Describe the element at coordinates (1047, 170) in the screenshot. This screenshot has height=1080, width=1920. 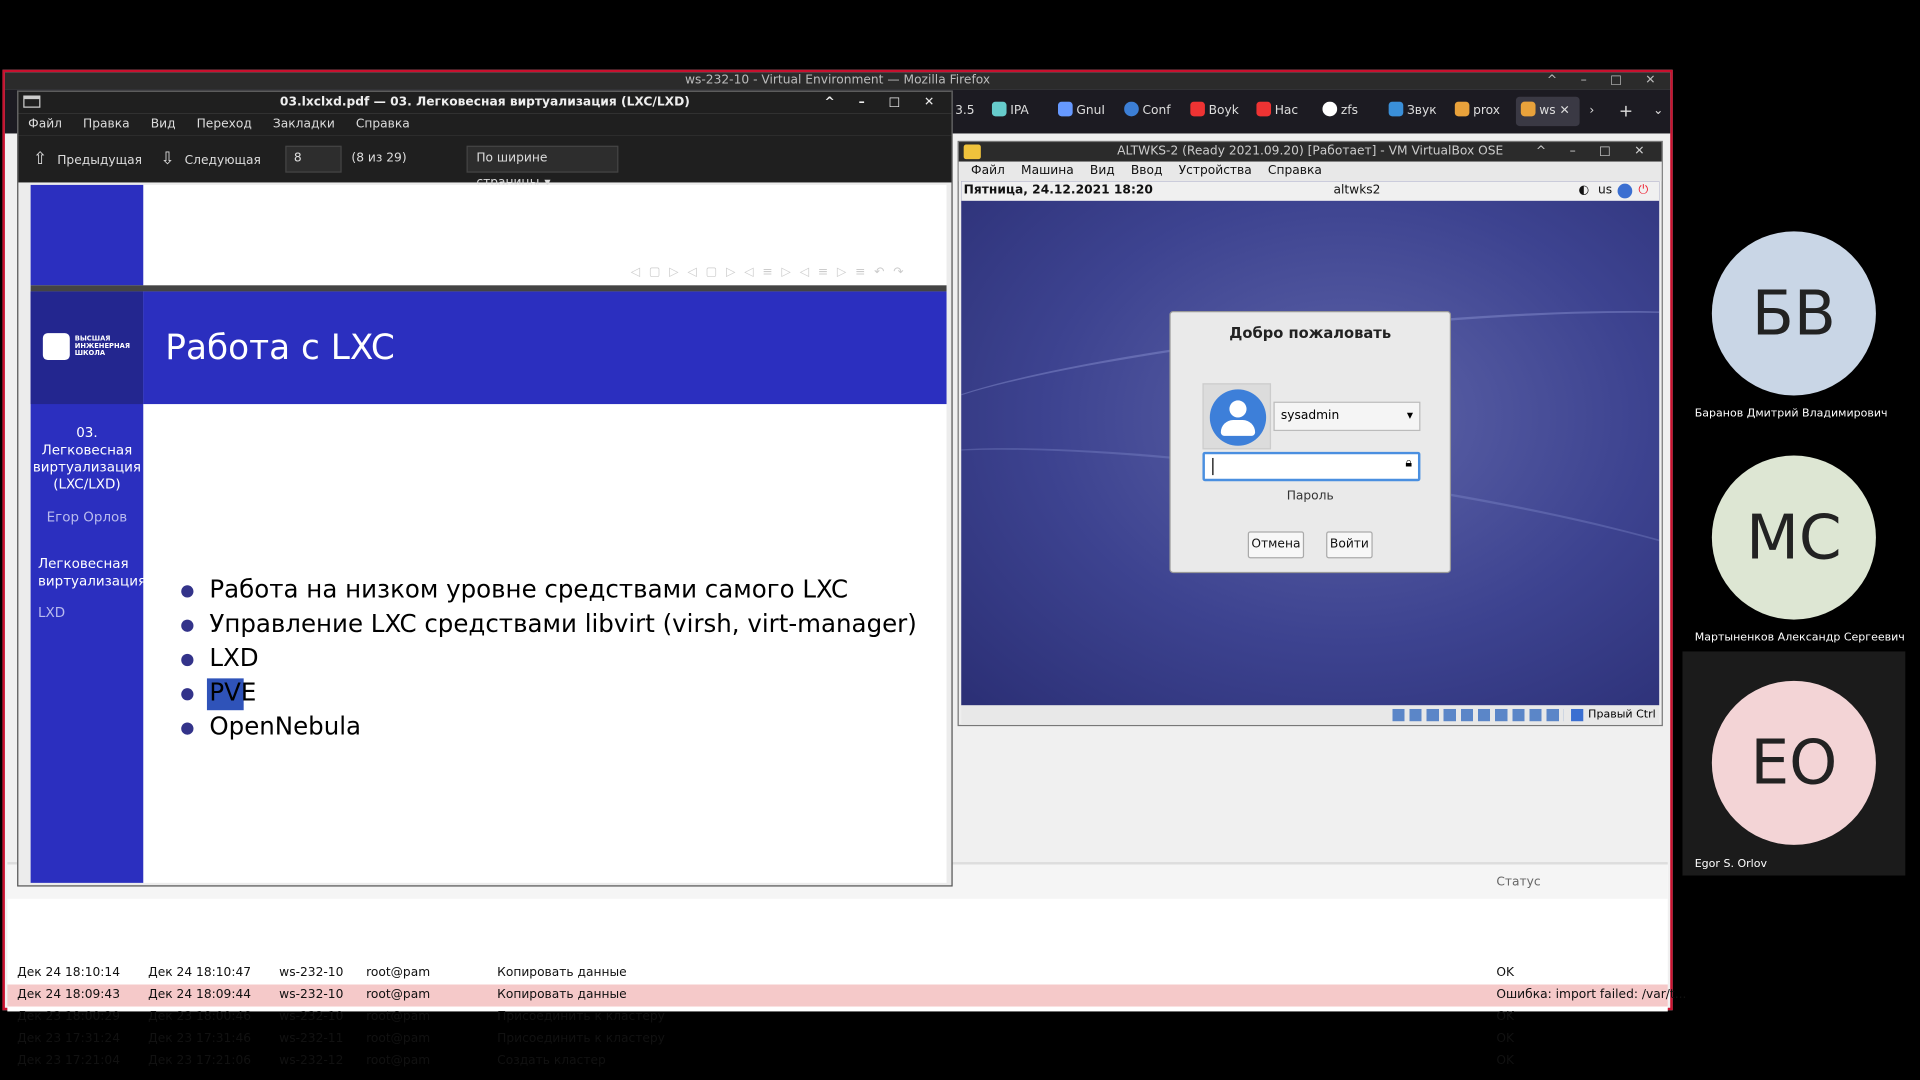
I see `menu-machine: Машина` at that location.